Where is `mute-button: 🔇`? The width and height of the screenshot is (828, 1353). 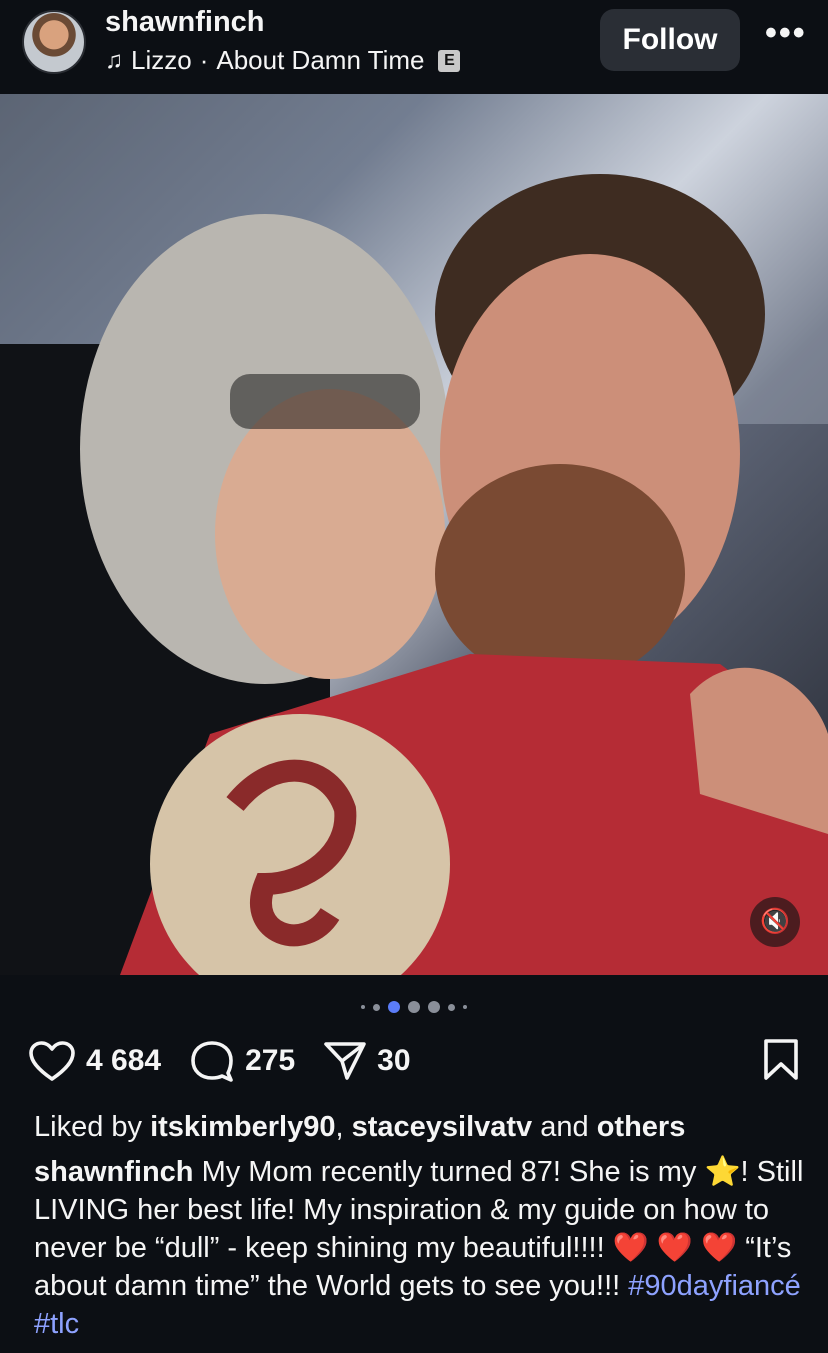
mute-button: 🔇 is located at coordinates (775, 922).